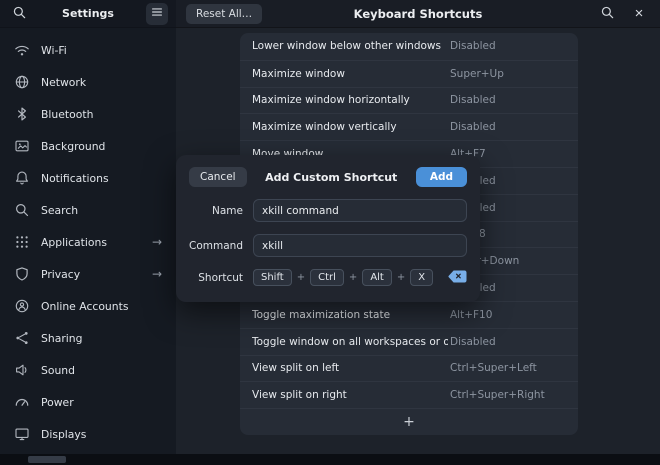  Describe the element at coordinates (418, 14) in the screenshot. I see `main-header: Reset All… Keyboard Shortcuts ×` at that location.